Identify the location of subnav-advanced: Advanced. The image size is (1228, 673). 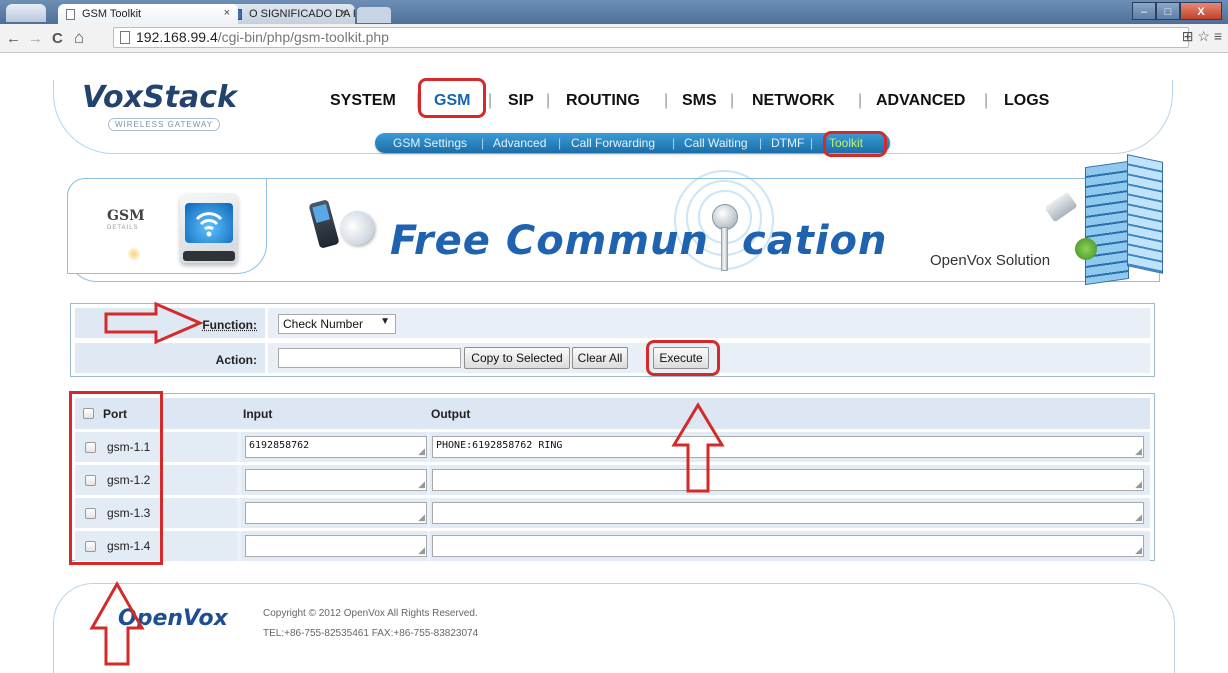
(519, 143).